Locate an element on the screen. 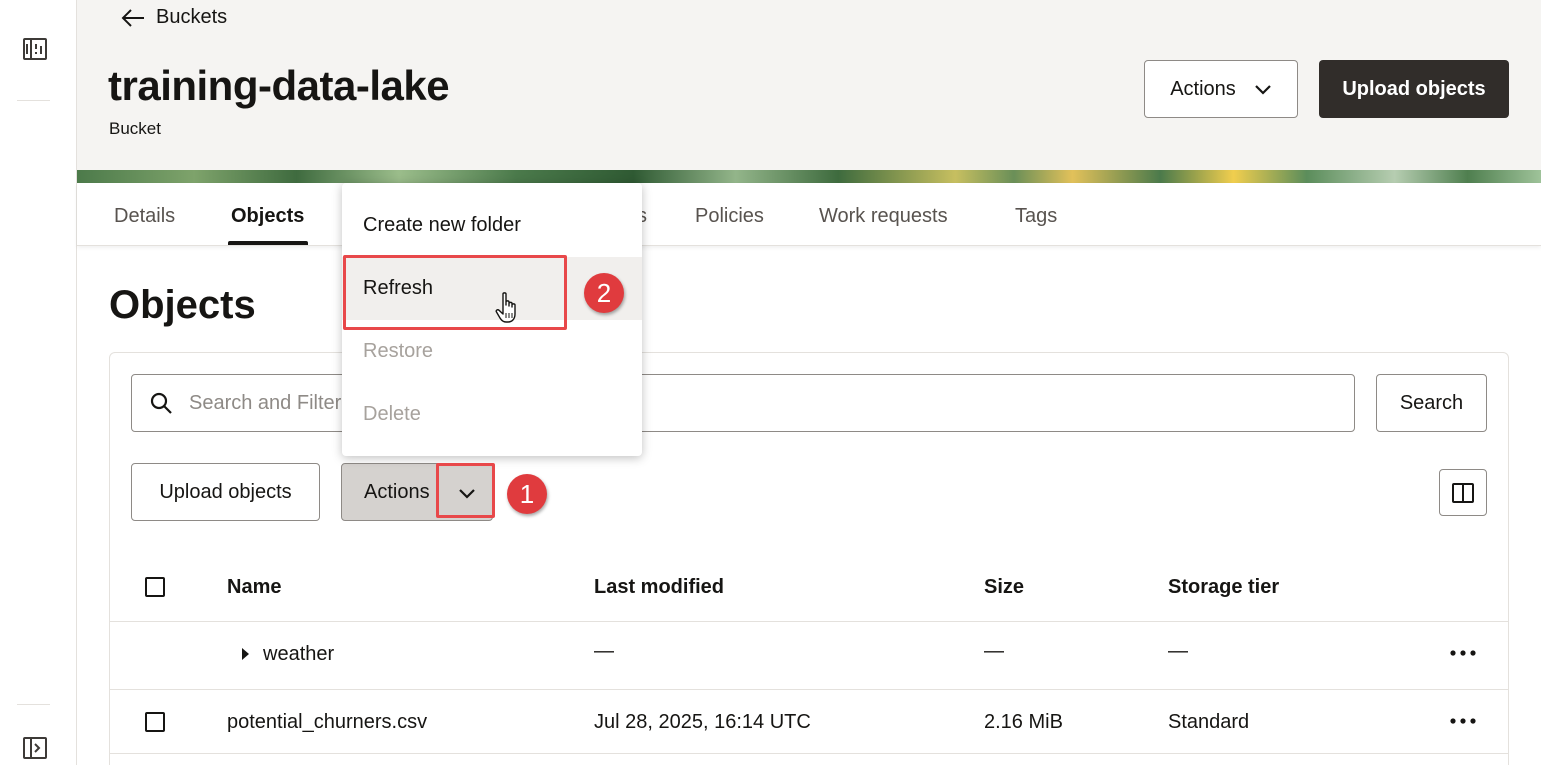 This screenshot has width=1541, height=765. table-row-name: potential_churners.csv is located at coordinates (327, 722).